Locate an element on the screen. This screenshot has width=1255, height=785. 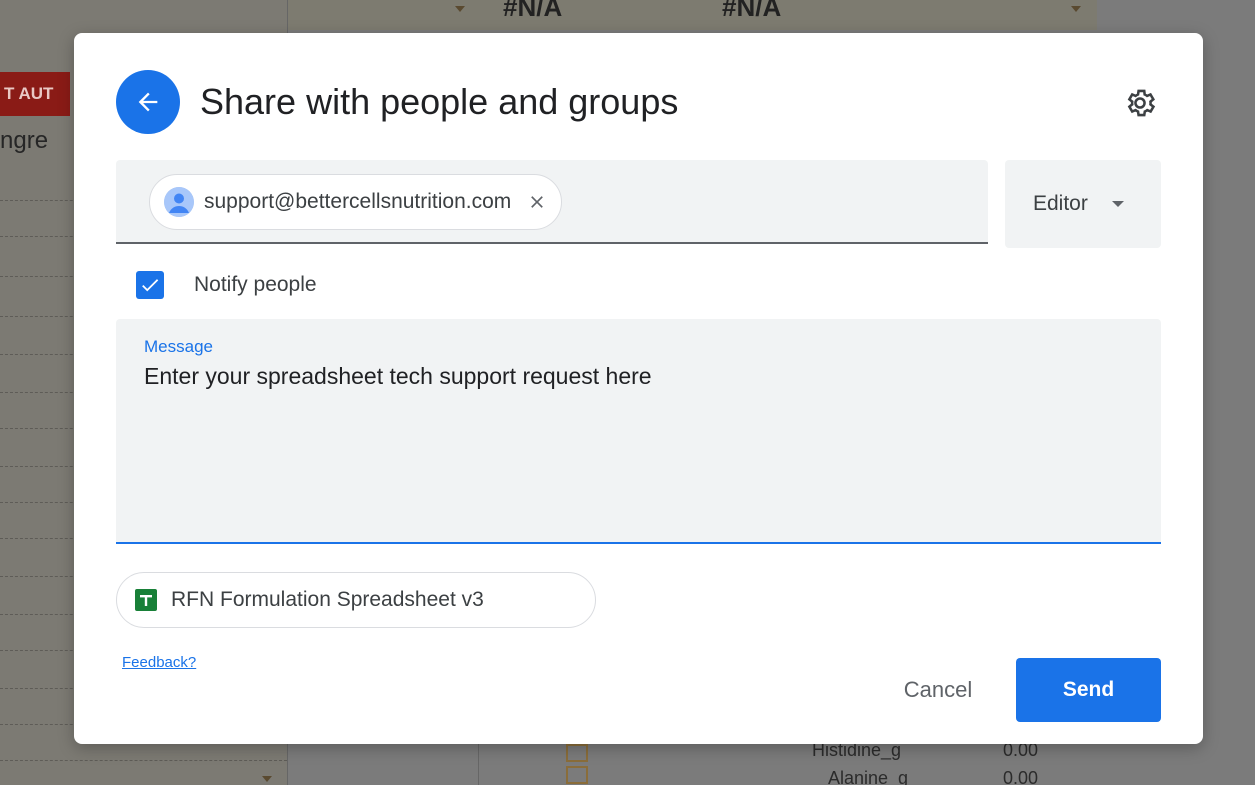
close-icon is located at coordinates (537, 202).